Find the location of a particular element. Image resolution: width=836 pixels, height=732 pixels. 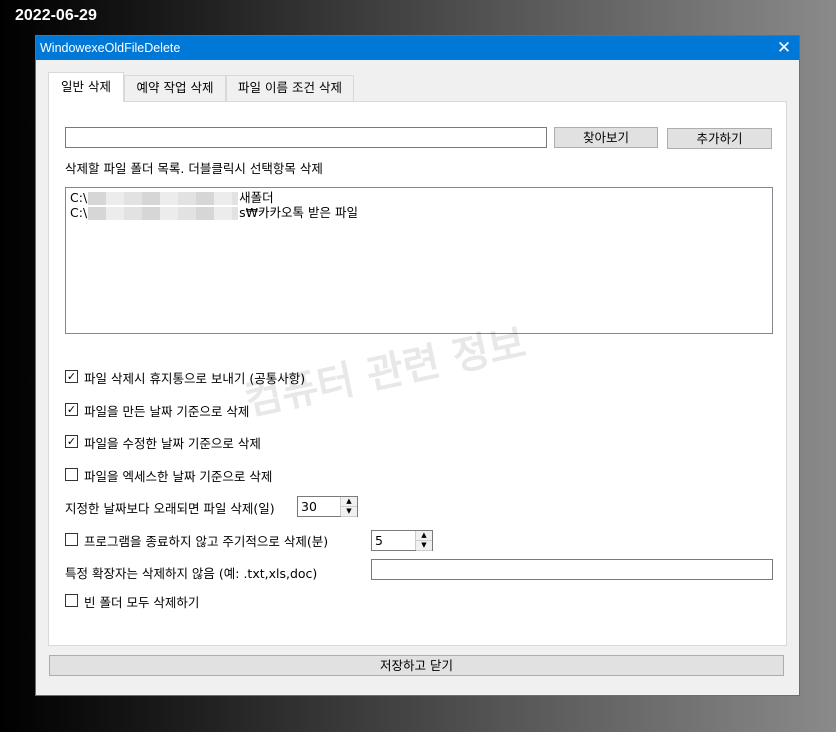

empty-folders-label: 빈 폴더 모두 삭제하기 is located at coordinates (142, 602).